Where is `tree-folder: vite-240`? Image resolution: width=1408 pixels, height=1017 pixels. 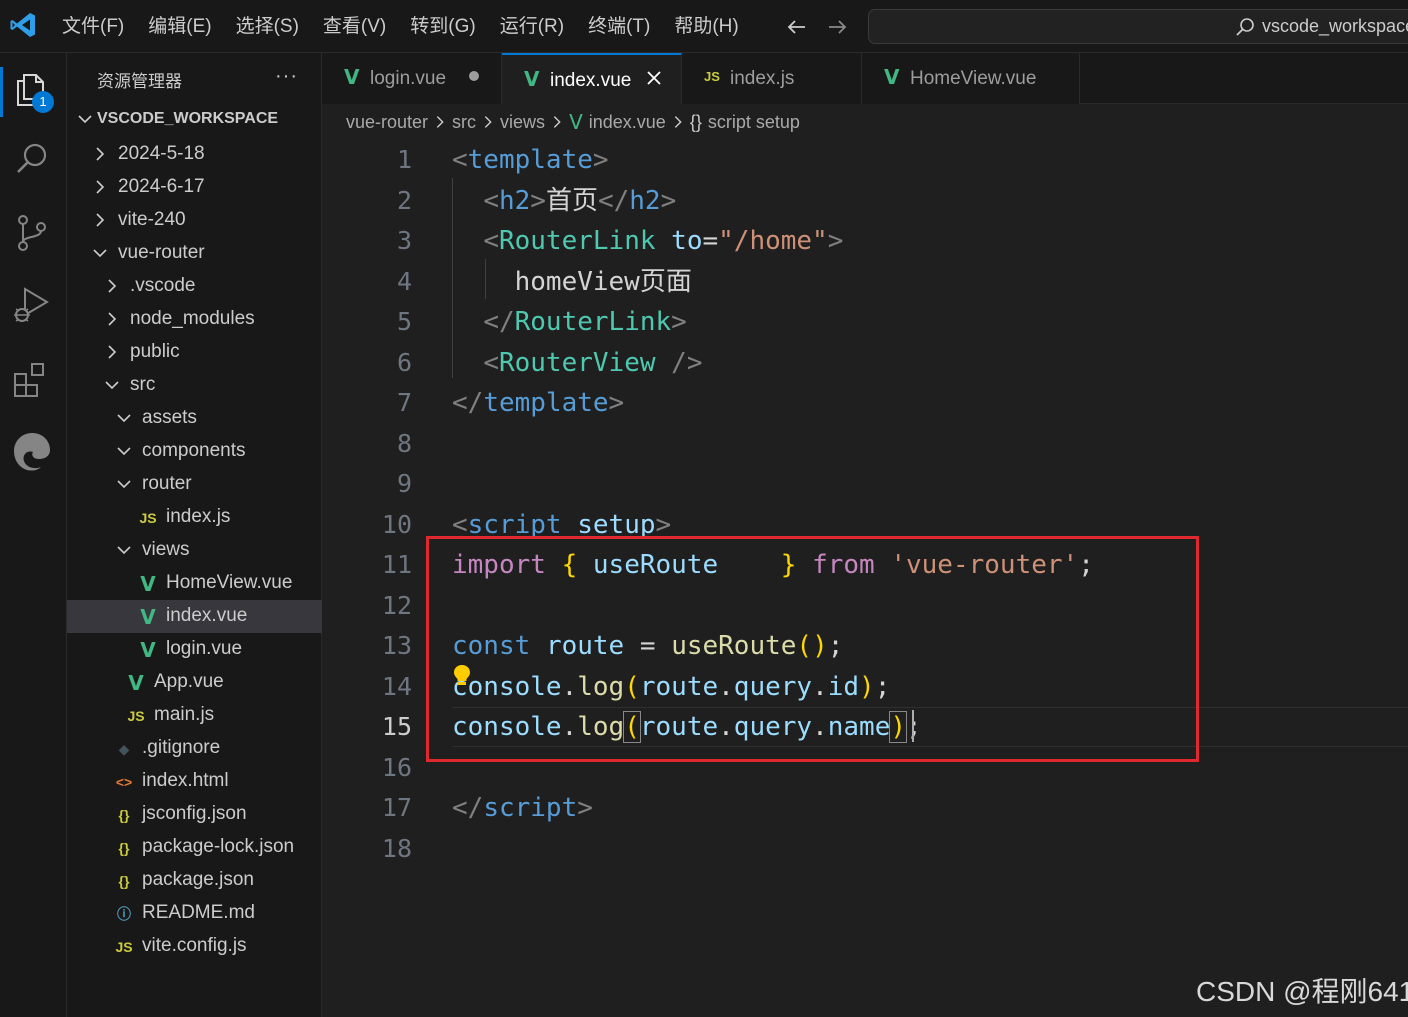 tree-folder: vite-240 is located at coordinates (194, 220).